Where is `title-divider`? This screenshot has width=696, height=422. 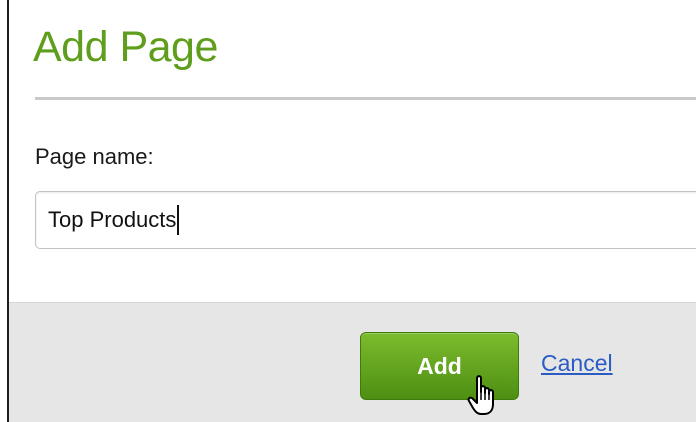 title-divider is located at coordinates (365, 98).